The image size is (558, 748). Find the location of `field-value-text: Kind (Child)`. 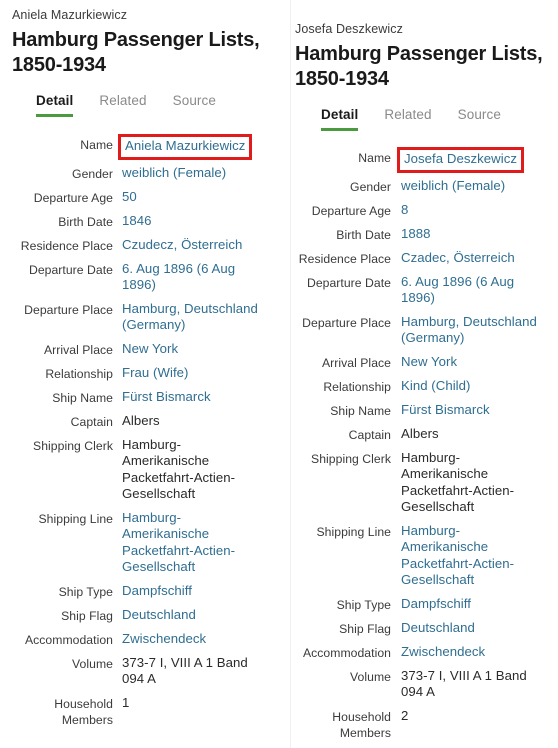

field-value-text: Kind (Child) is located at coordinates (436, 385).